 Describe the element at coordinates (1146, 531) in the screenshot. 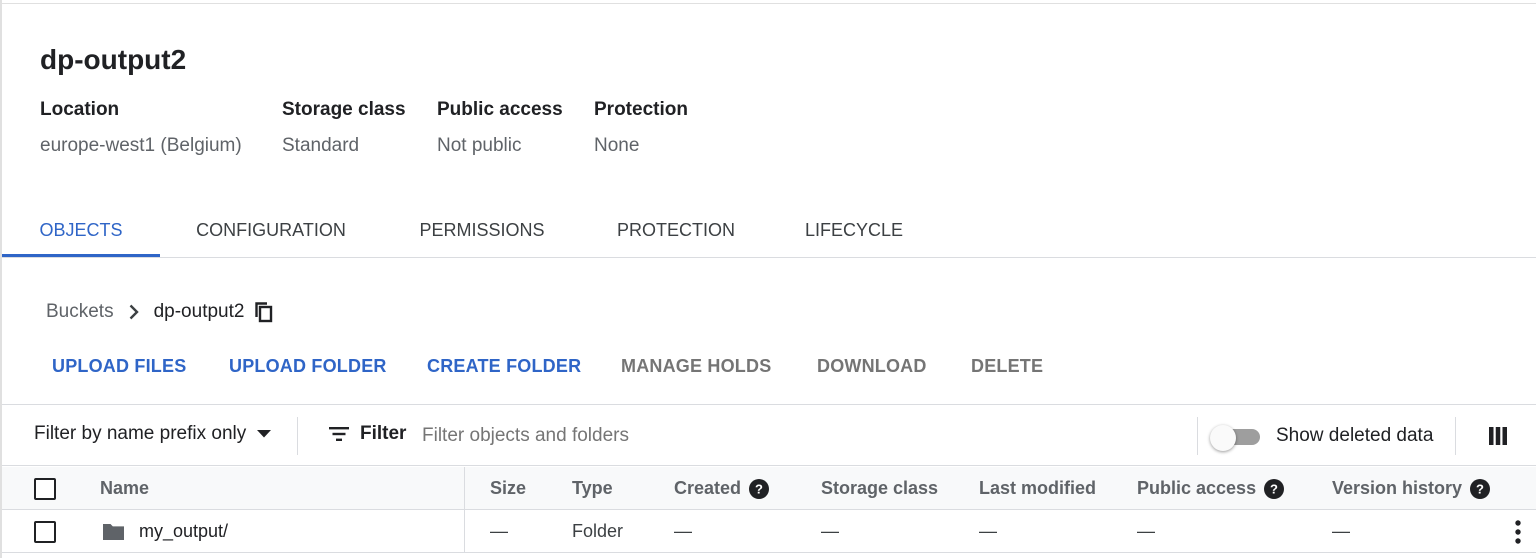

I see `public-access-cell: —` at that location.